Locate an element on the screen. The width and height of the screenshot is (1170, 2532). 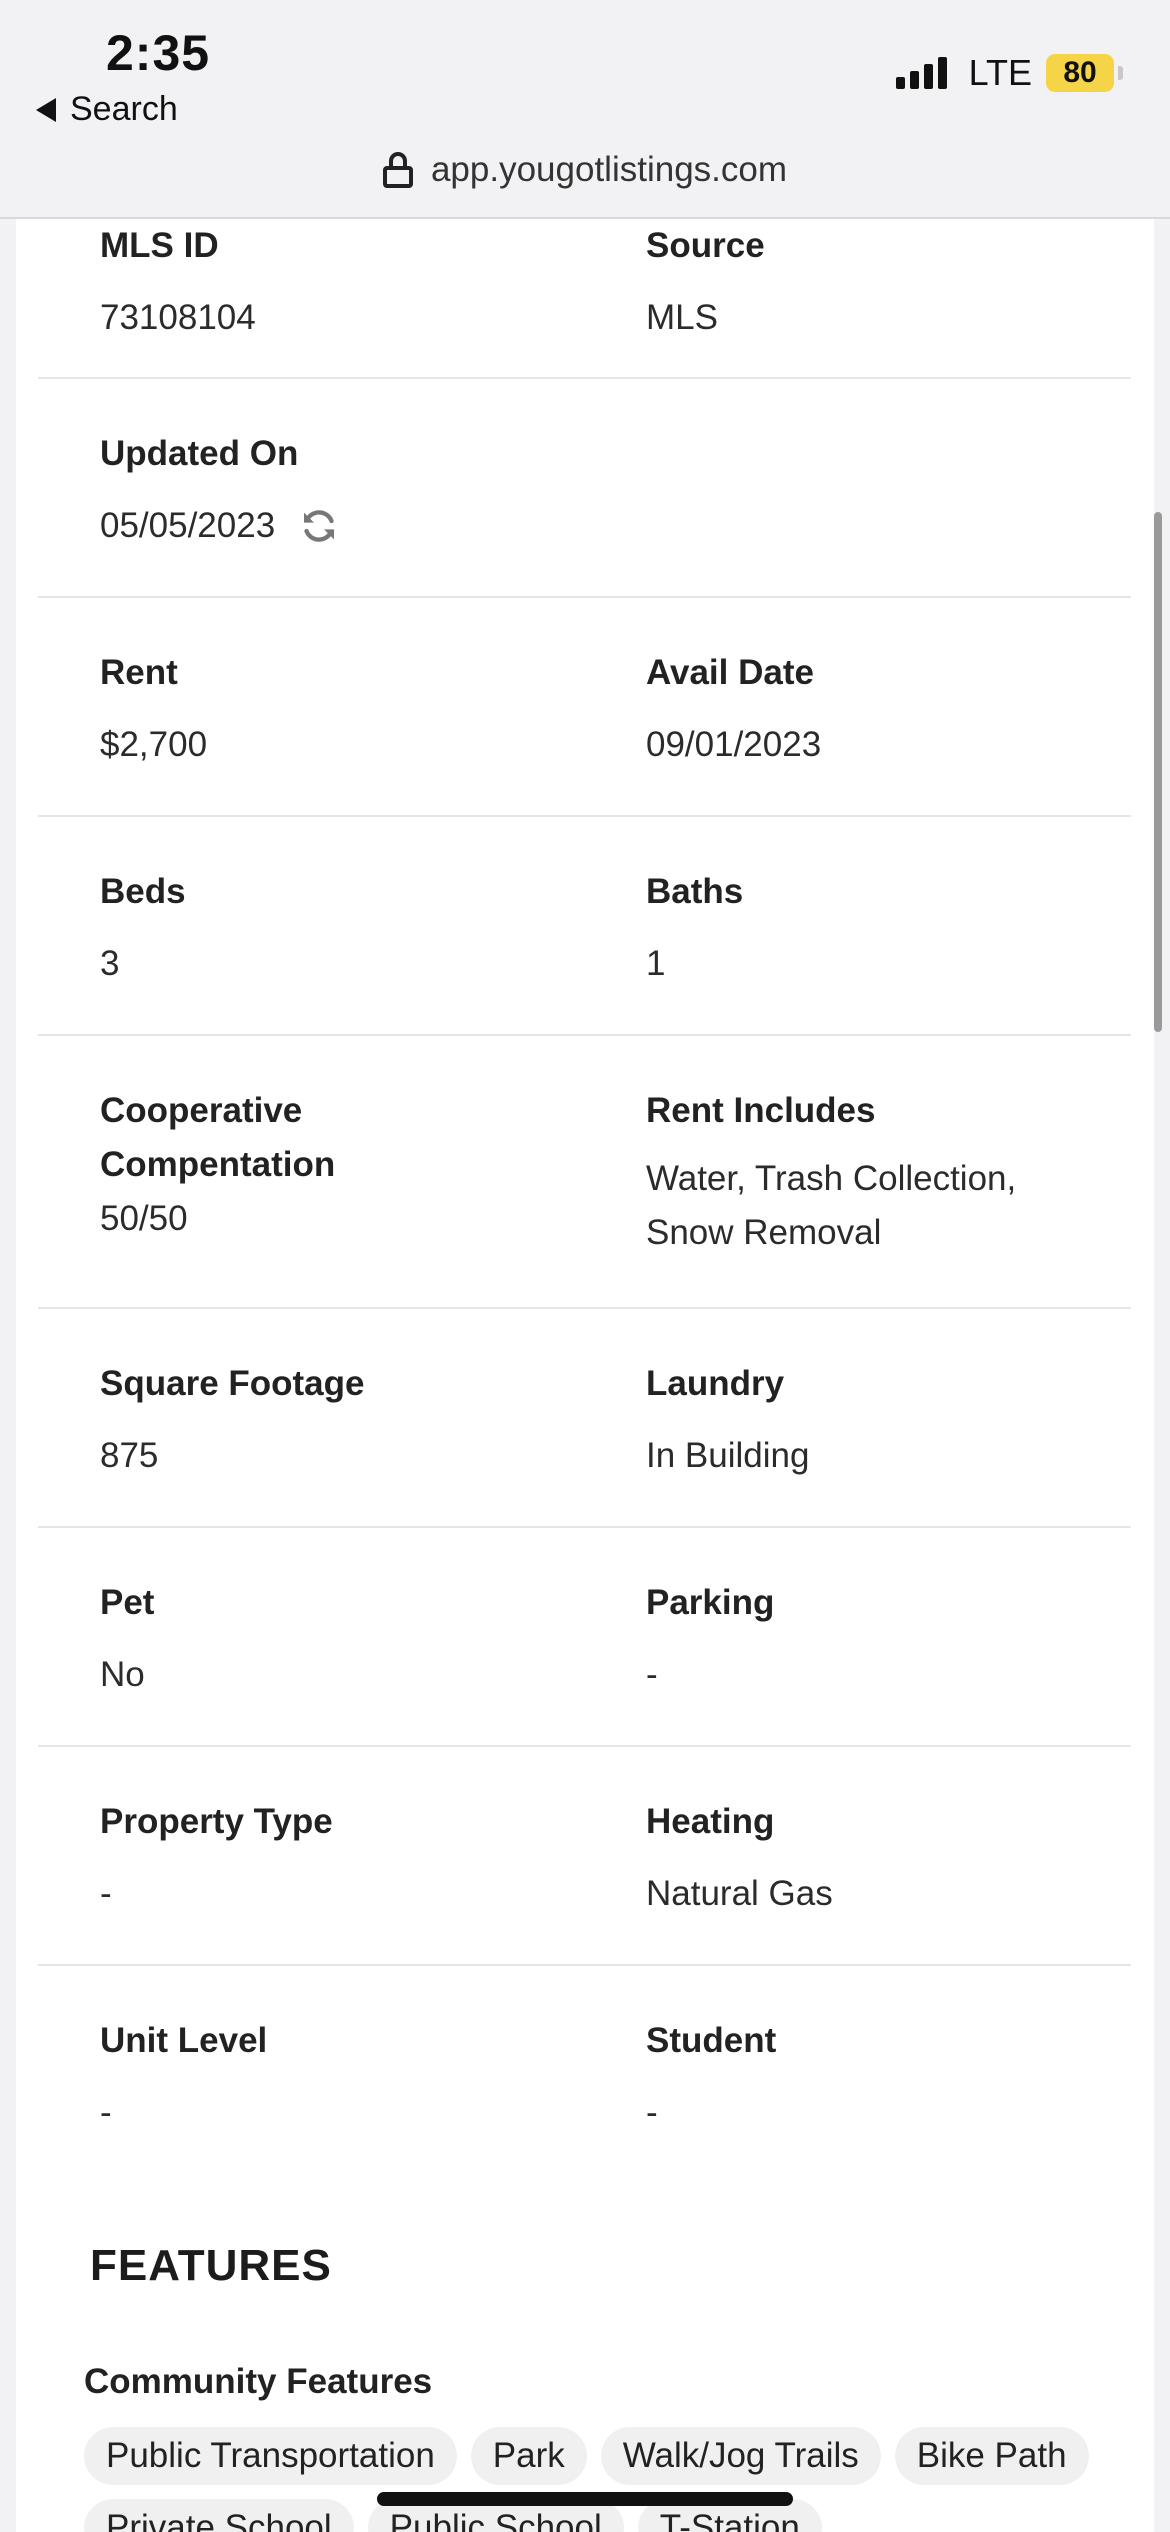
field-beds: Beds 3 is located at coordinates (143, 928).